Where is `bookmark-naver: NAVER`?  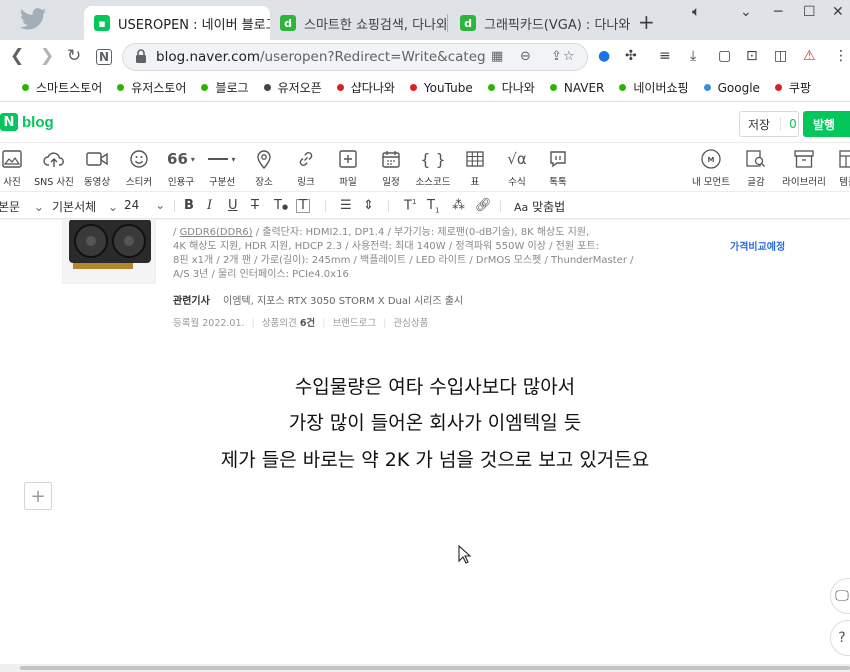 bookmark-naver: NAVER is located at coordinates (577, 87).